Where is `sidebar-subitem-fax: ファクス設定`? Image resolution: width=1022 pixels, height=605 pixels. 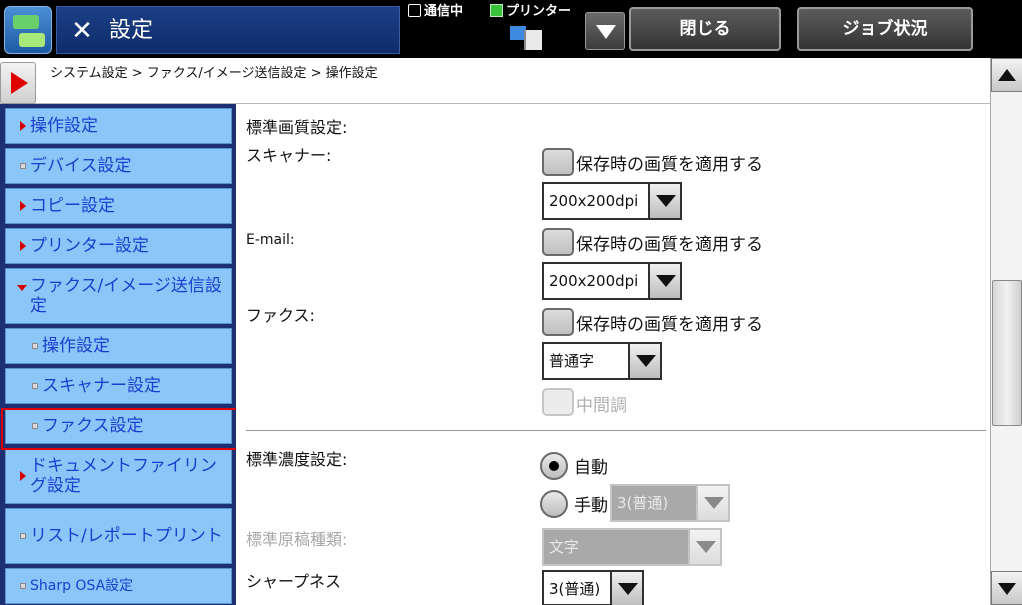 sidebar-subitem-fax: ファクス設定 is located at coordinates (118, 426).